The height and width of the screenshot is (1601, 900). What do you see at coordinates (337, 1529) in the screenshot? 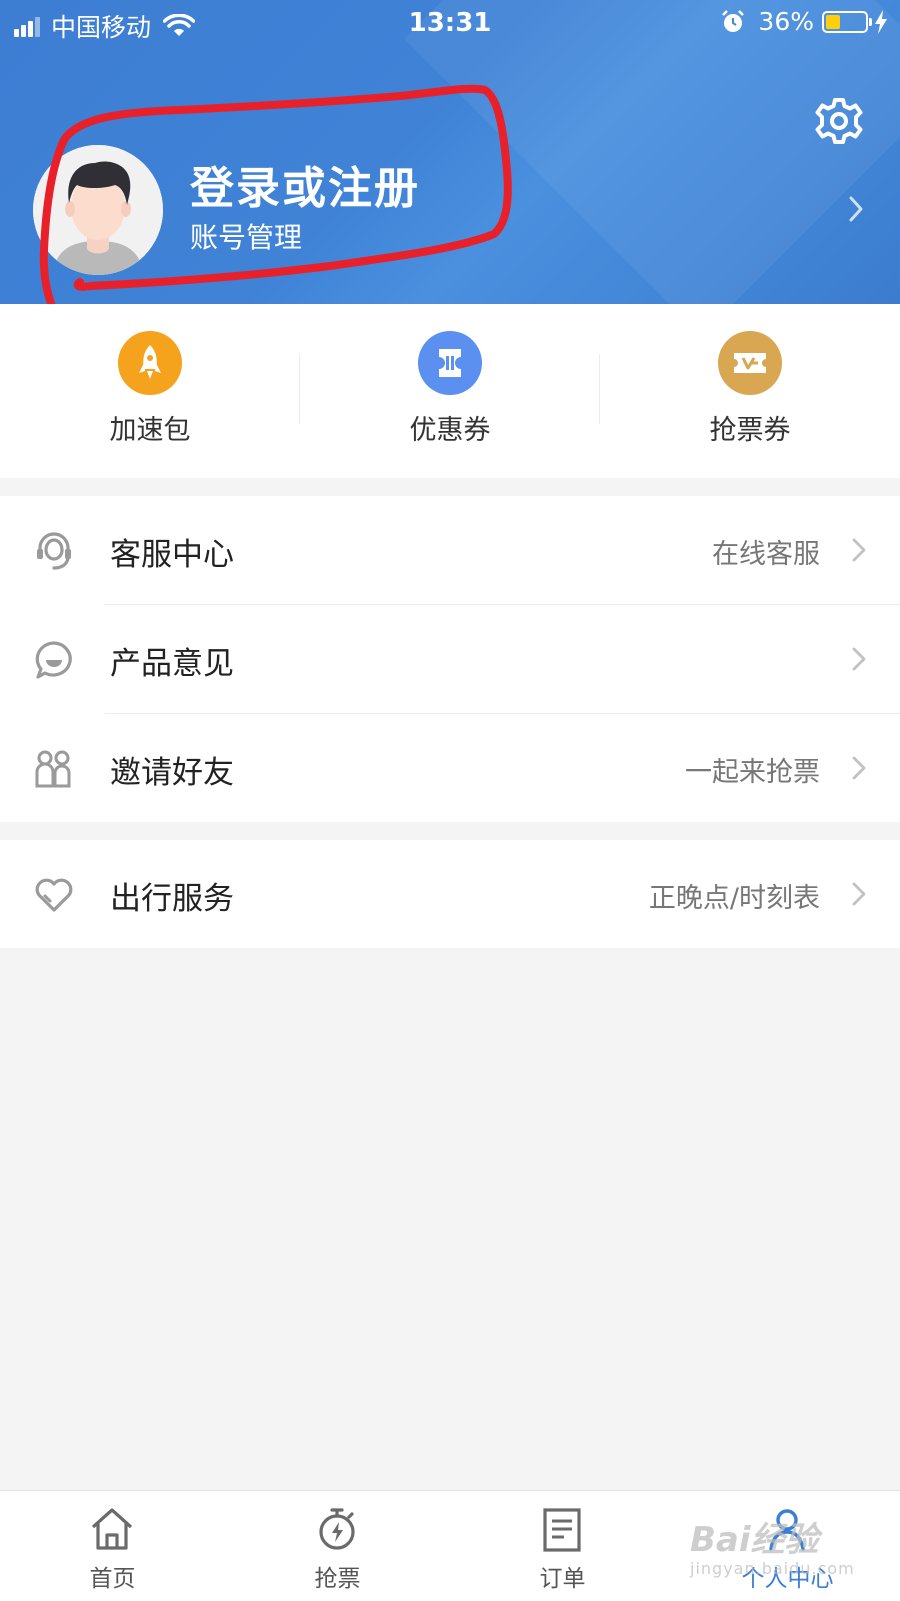
I see `stopwatch-icon` at bounding box center [337, 1529].